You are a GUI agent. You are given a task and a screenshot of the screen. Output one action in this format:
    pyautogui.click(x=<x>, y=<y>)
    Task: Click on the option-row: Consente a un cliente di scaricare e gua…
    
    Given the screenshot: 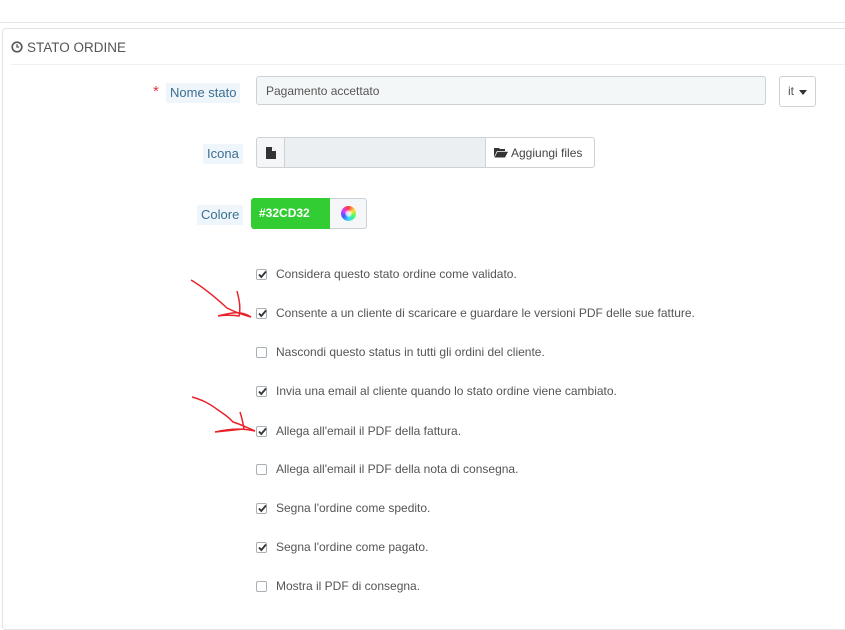 What is the action you would take?
    pyautogui.click(x=475, y=313)
    